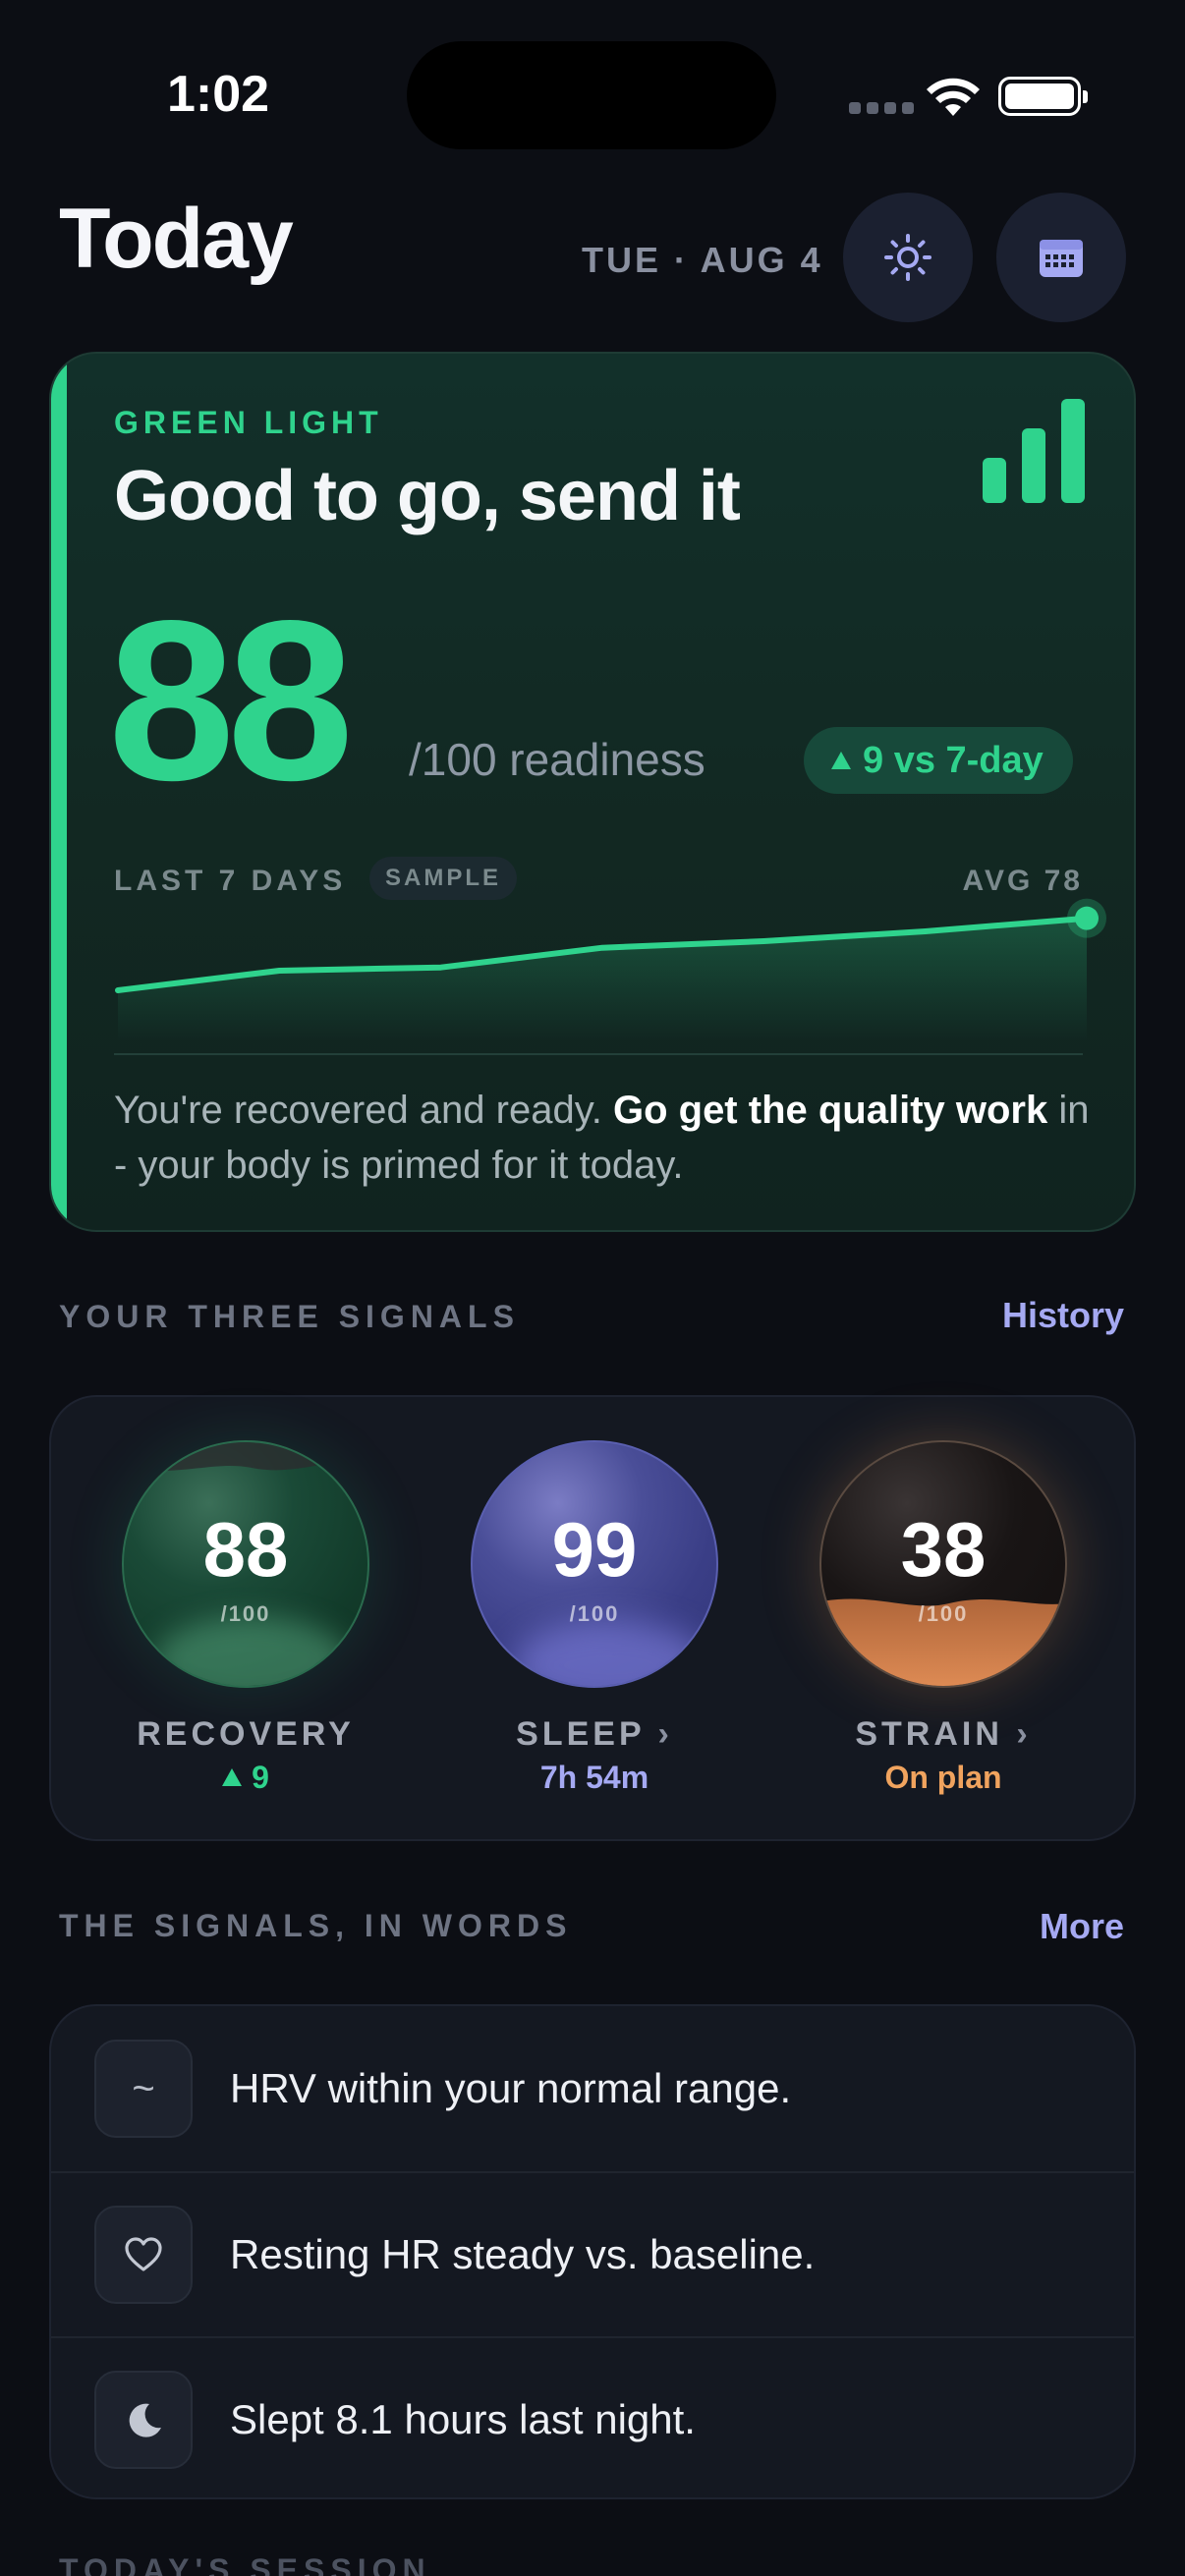  Describe the element at coordinates (881, 108) in the screenshot. I see `cellular-signal-icon` at that location.